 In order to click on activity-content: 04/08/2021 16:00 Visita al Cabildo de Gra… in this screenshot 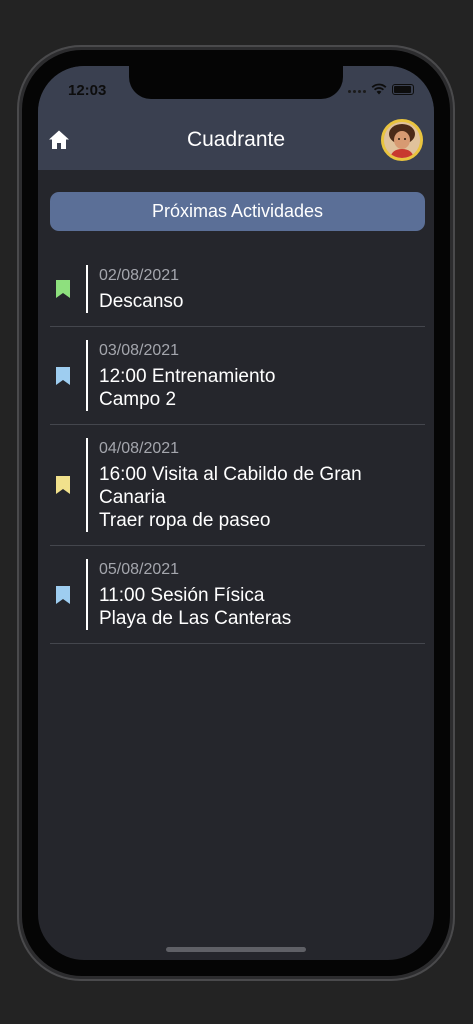, I will do `click(225, 485)`.